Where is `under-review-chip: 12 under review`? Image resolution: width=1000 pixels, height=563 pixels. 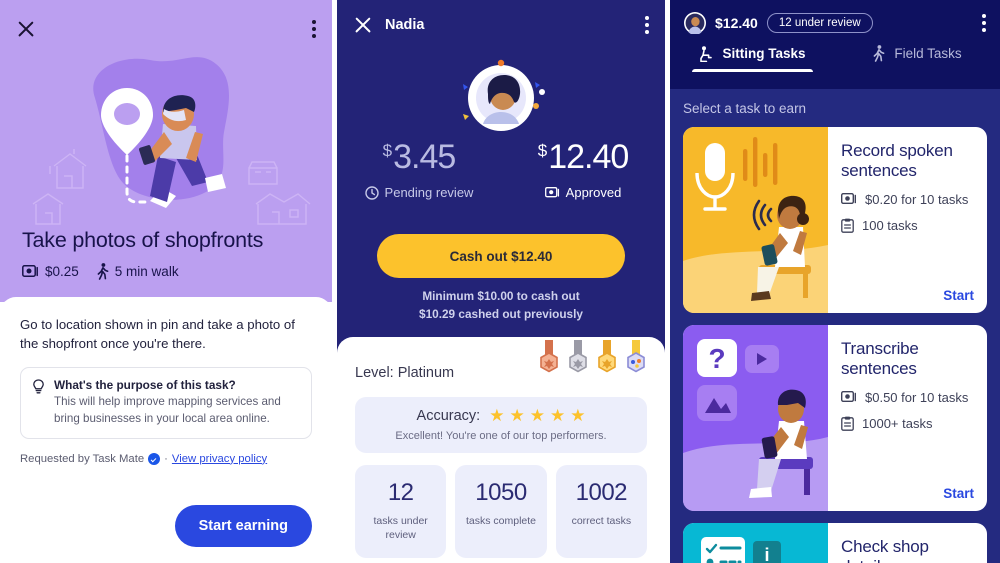
under-review-chip: 12 under review is located at coordinates (819, 23).